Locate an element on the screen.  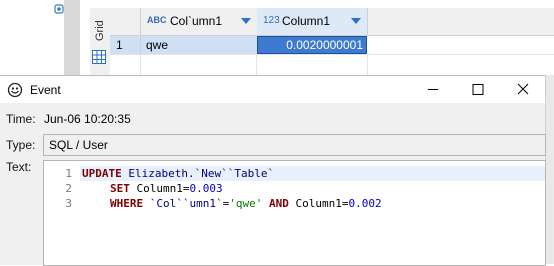
table-row: 1 qwe 0.0020000001 is located at coordinates (332, 45).